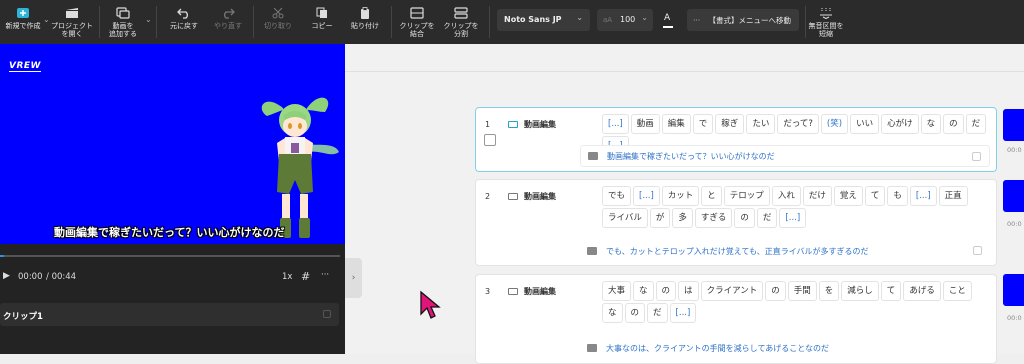 The image size is (1024, 364). I want to click on word-chip: だけ, so click(817, 196).